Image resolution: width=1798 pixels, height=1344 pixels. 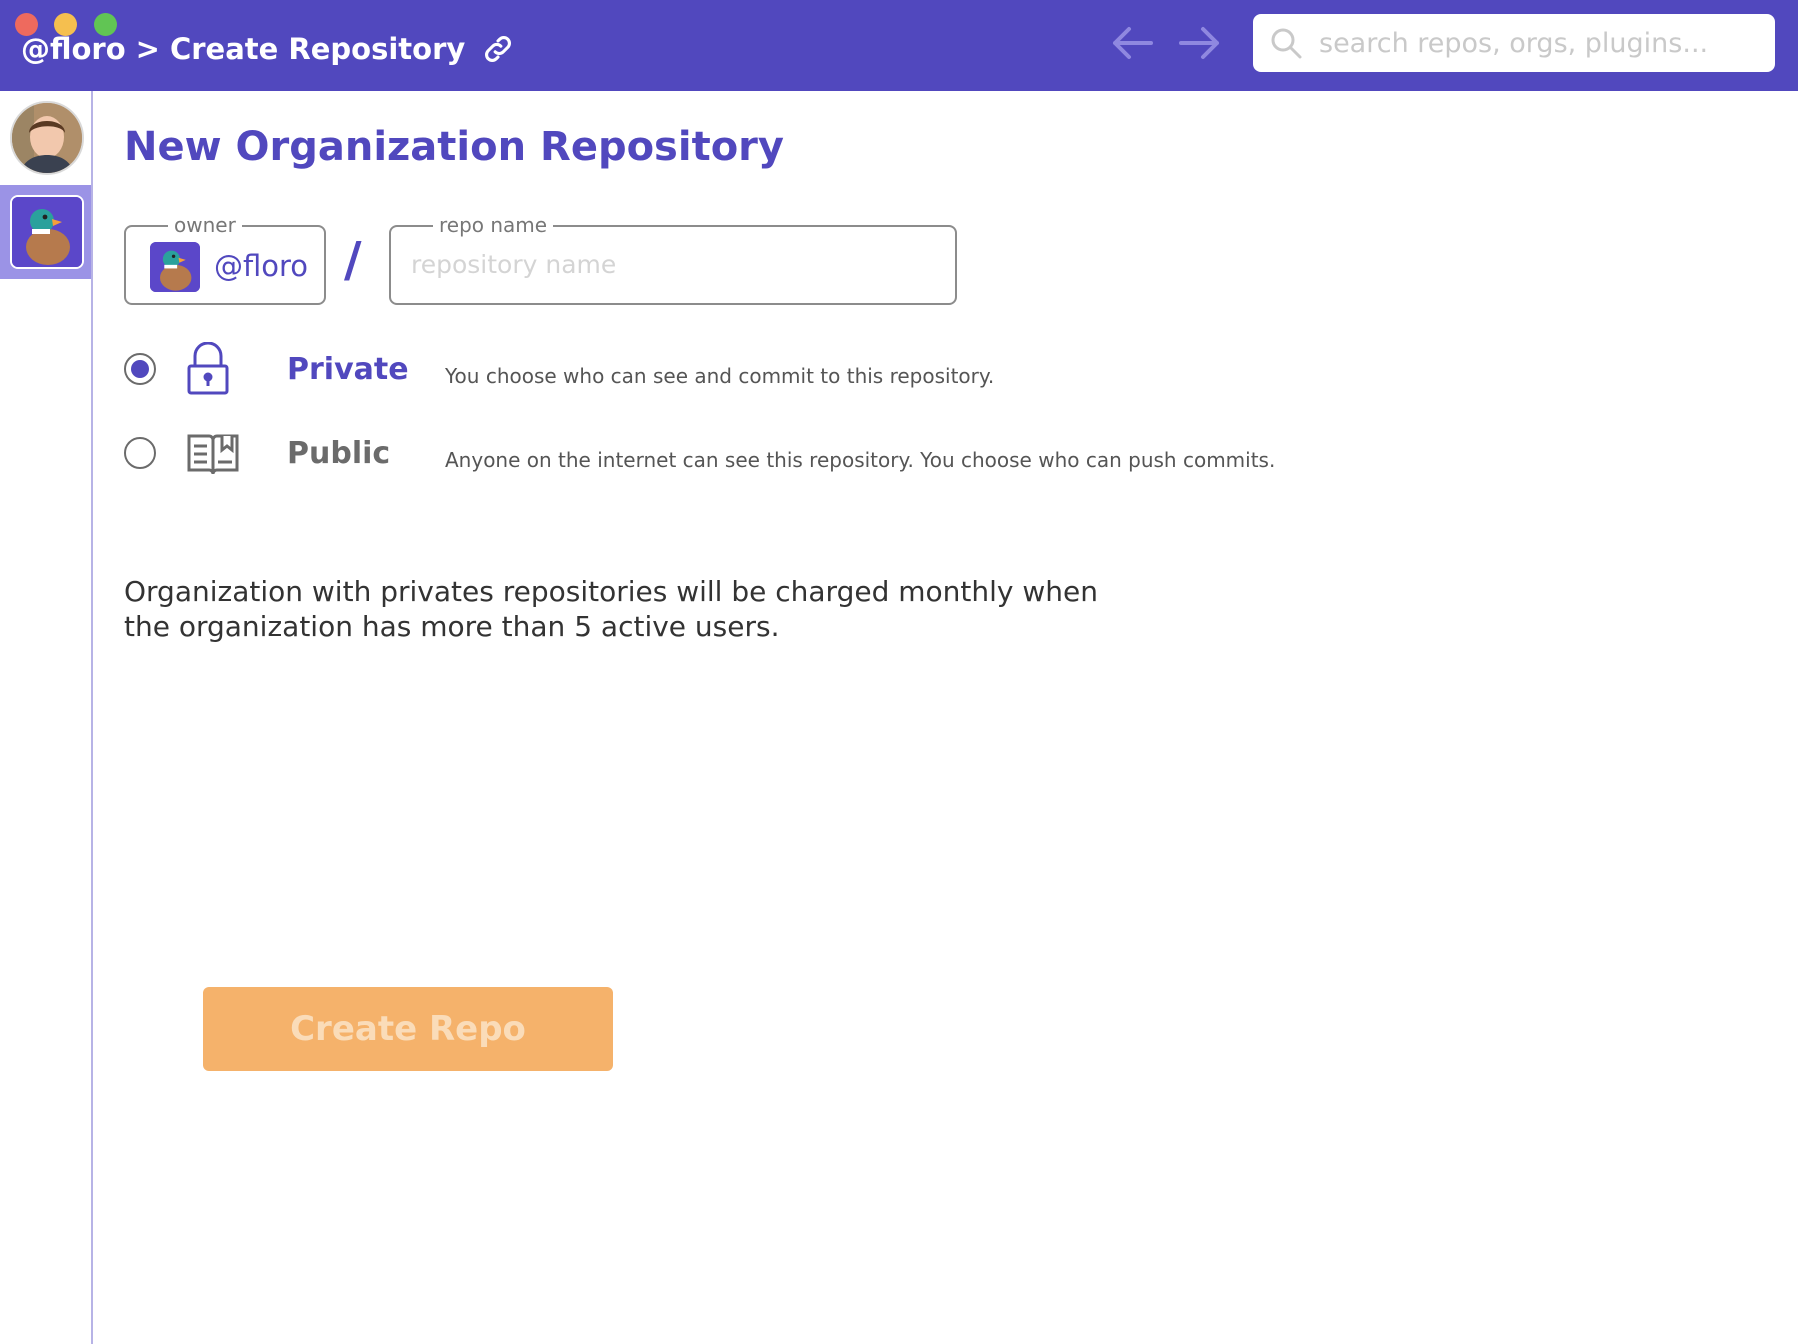 I want to click on breadcrumb-page: Create Repository, so click(x=317, y=49).